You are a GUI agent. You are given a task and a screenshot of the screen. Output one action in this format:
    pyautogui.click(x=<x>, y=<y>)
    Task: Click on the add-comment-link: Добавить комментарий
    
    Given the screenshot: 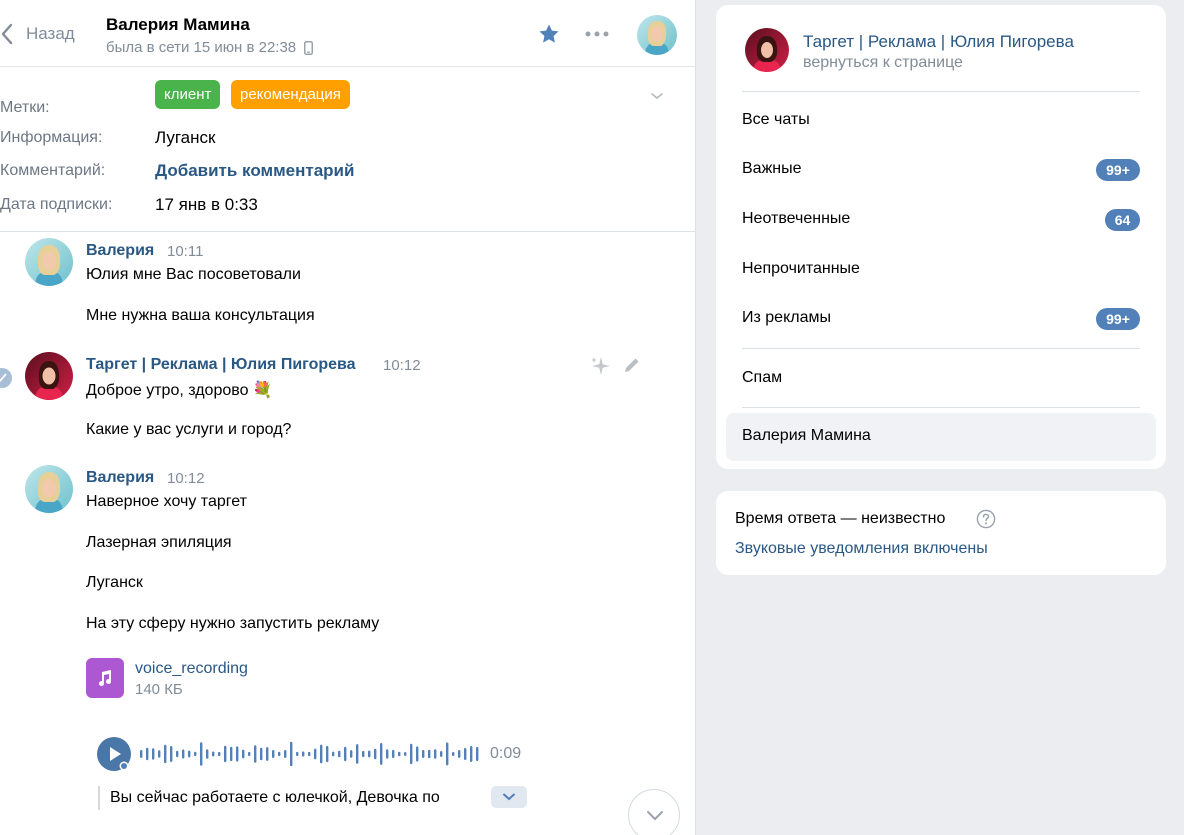 What is the action you would take?
    pyautogui.click(x=254, y=171)
    